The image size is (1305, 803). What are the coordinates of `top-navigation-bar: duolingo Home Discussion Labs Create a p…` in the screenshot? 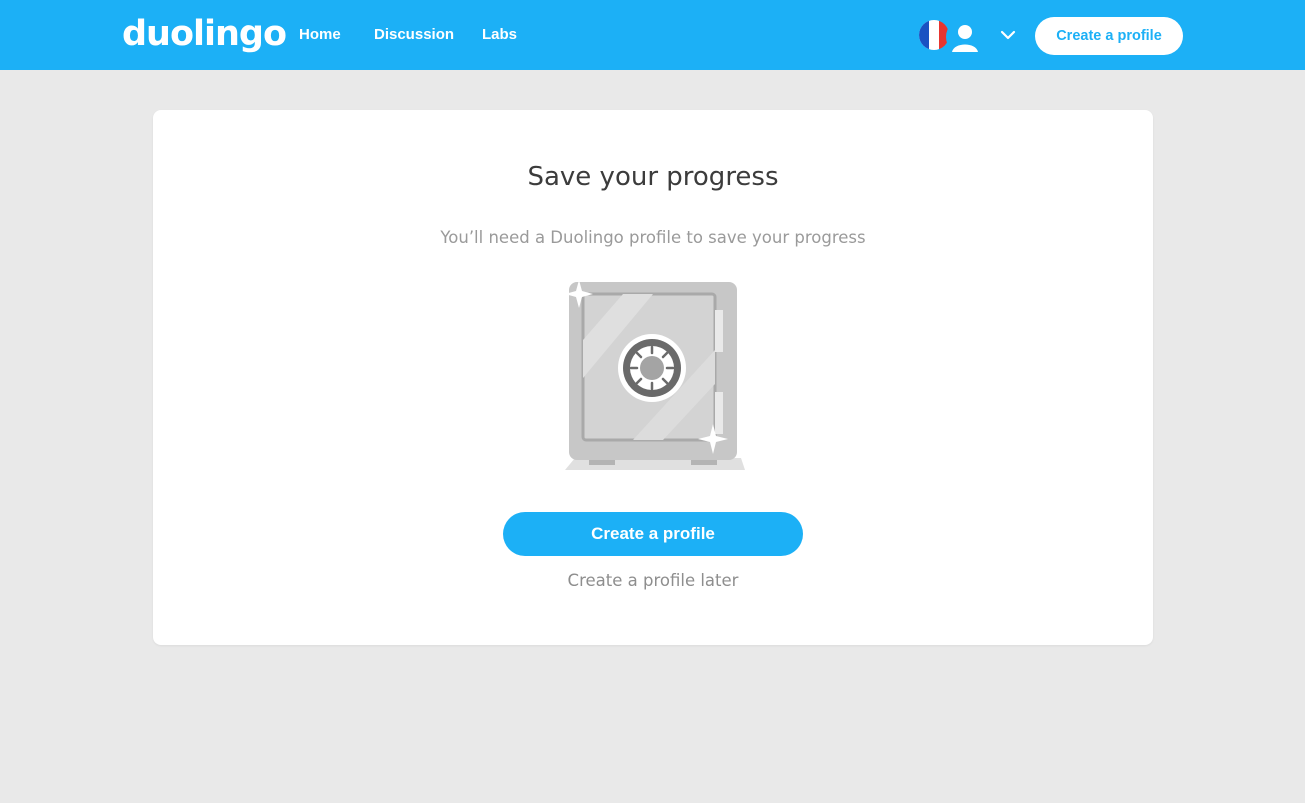 It's located at (652, 35).